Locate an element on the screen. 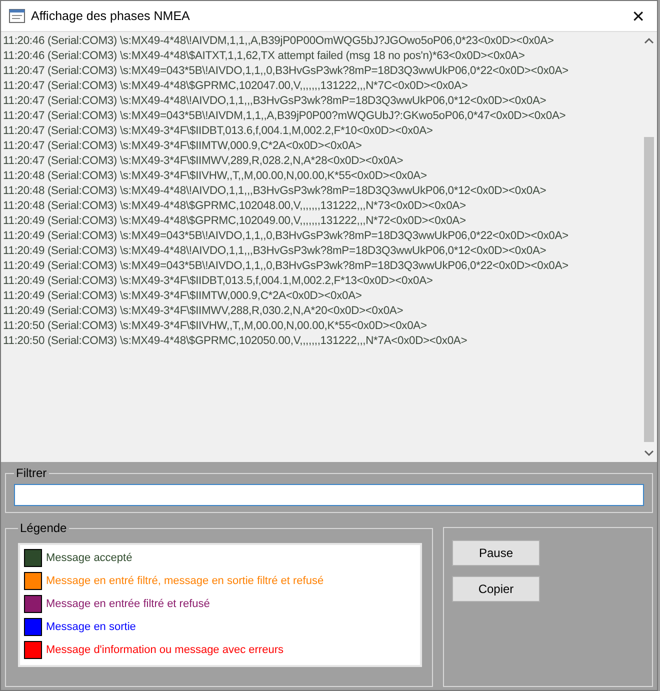 The height and width of the screenshot is (691, 660). log-line: 11:20:49 (Serial:COM3) \s:MX49-3*4F\$IIDBT,013.5,f,004.1,M,002.2,F*13<0x0D><0x0A> is located at coordinates (218, 281).